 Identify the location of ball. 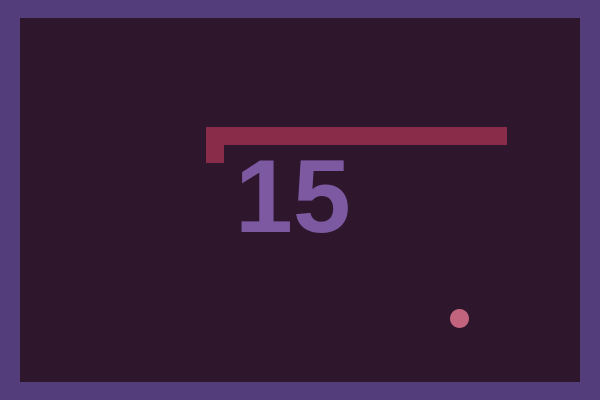
(459, 318).